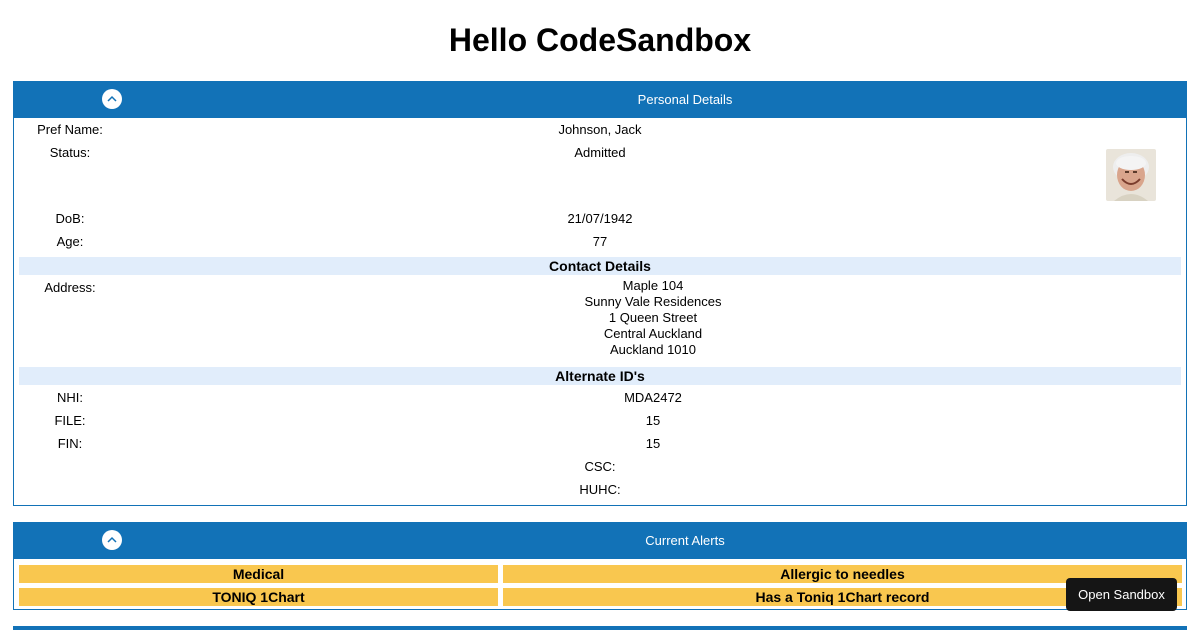 The width and height of the screenshot is (1200, 630). Describe the element at coordinates (70, 129) in the screenshot. I see `detail-label: Pref Name:` at that location.